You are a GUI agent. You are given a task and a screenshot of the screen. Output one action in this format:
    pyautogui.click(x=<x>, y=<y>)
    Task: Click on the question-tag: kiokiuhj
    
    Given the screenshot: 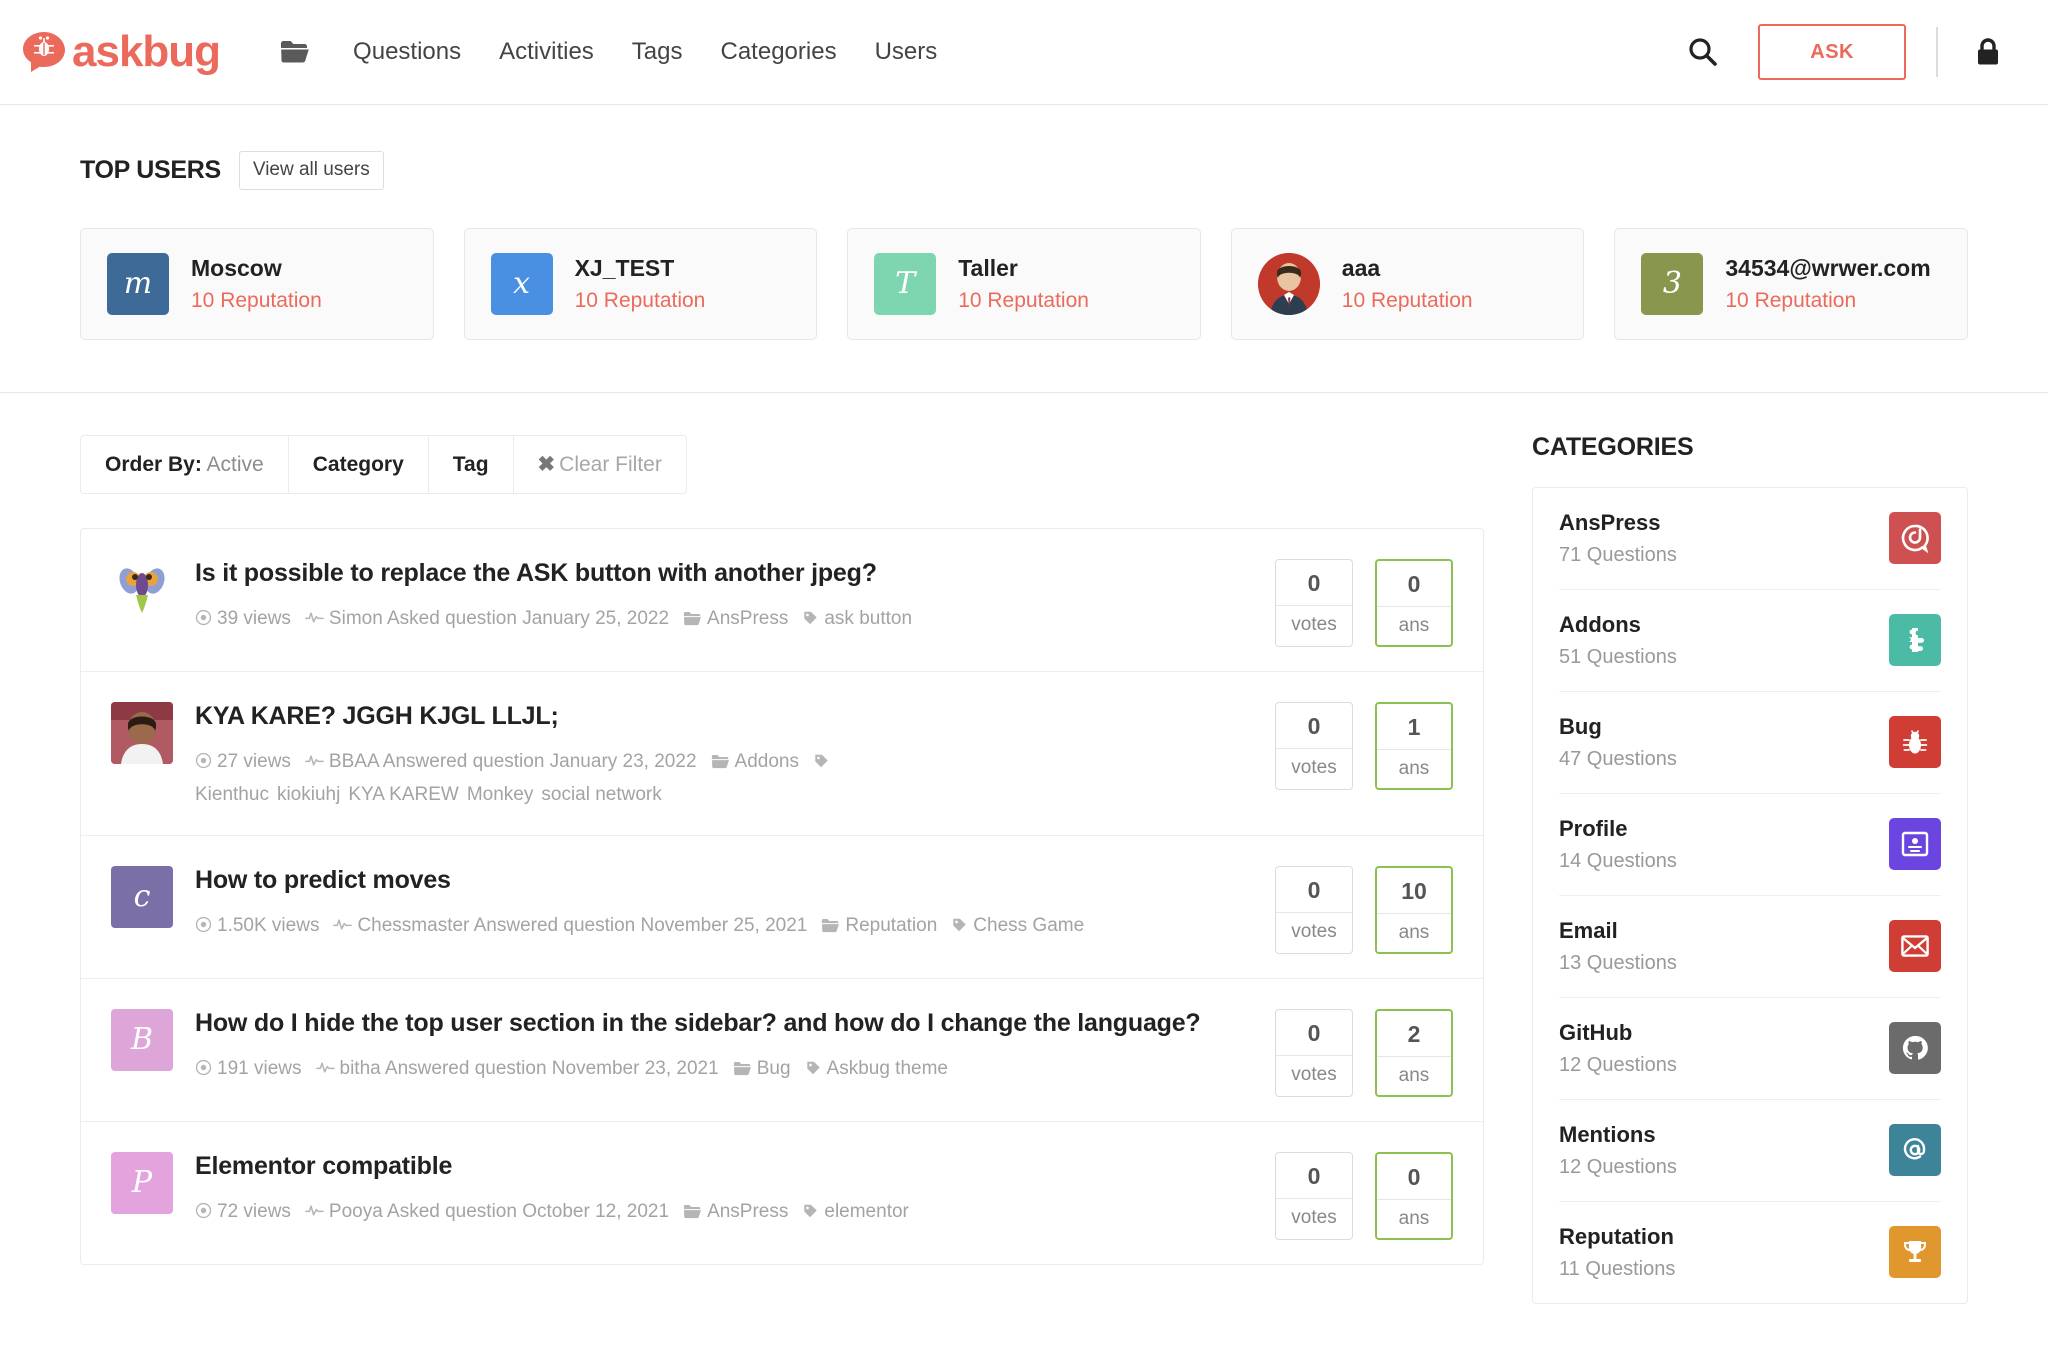 What is the action you would take?
    pyautogui.click(x=308, y=794)
    